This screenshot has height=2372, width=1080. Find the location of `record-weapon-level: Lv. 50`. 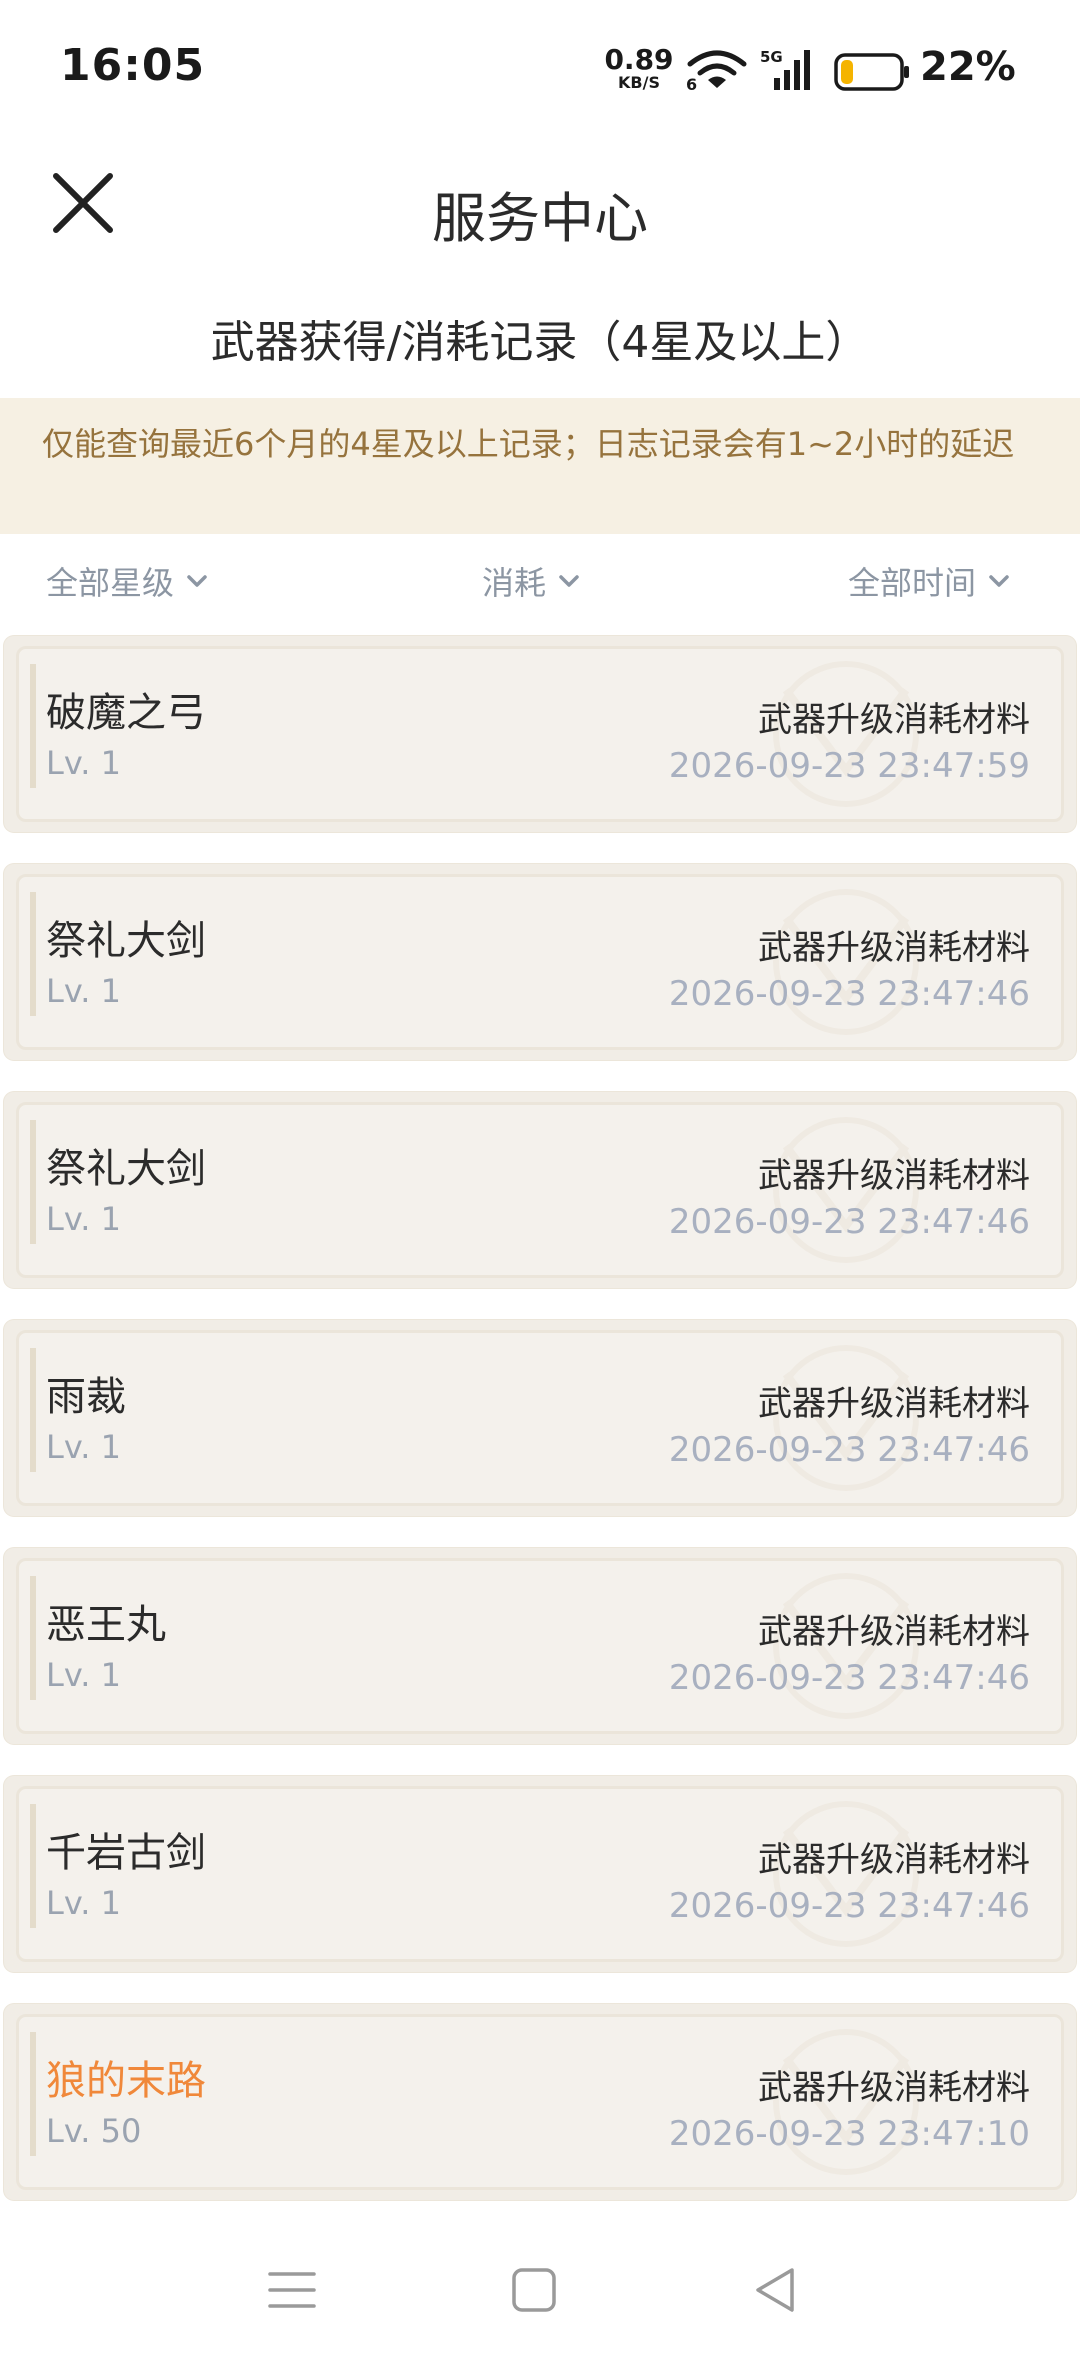

record-weapon-level: Lv. 50 is located at coordinates (94, 2131).